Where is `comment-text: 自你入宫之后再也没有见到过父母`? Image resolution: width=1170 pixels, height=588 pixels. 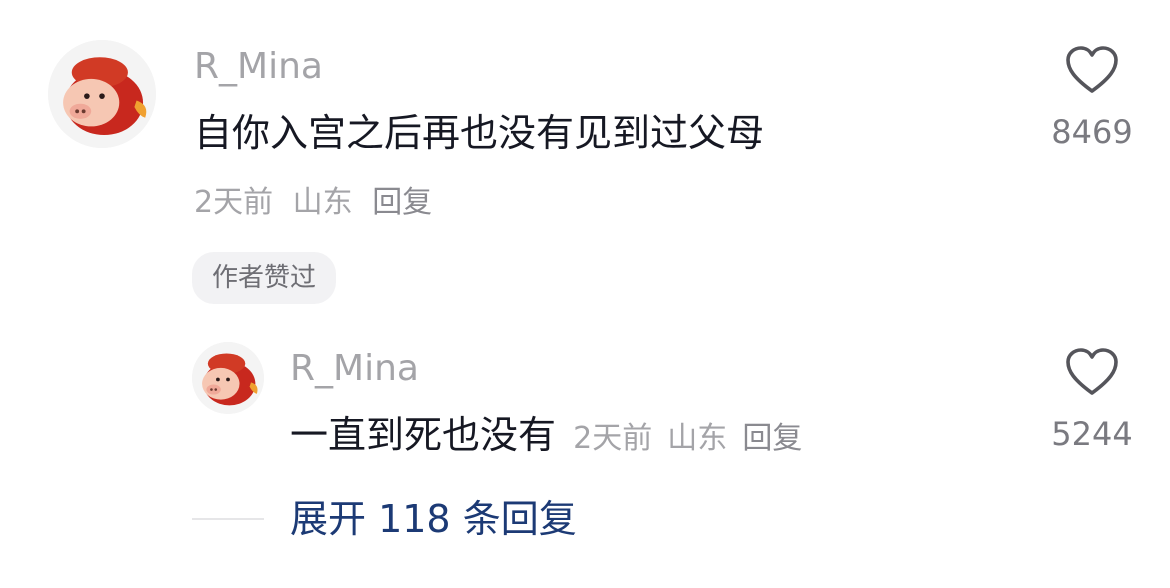 comment-text: 自你入宫之后再也没有见到过父母 is located at coordinates (479, 133).